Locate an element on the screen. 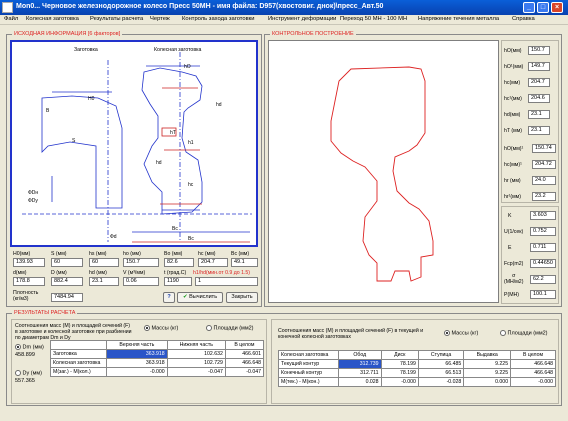 This screenshot has height=421, width=568. label-dy: Dy (мм) is located at coordinates (32, 373).